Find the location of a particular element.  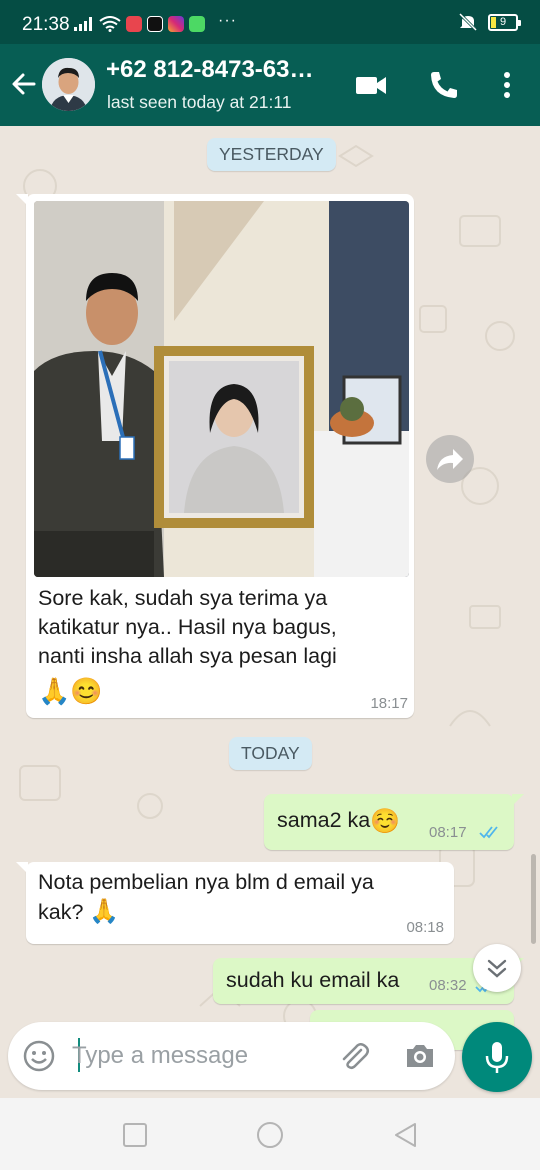

date-chip-yesterday: YESTERDAY is located at coordinates (271, 154).